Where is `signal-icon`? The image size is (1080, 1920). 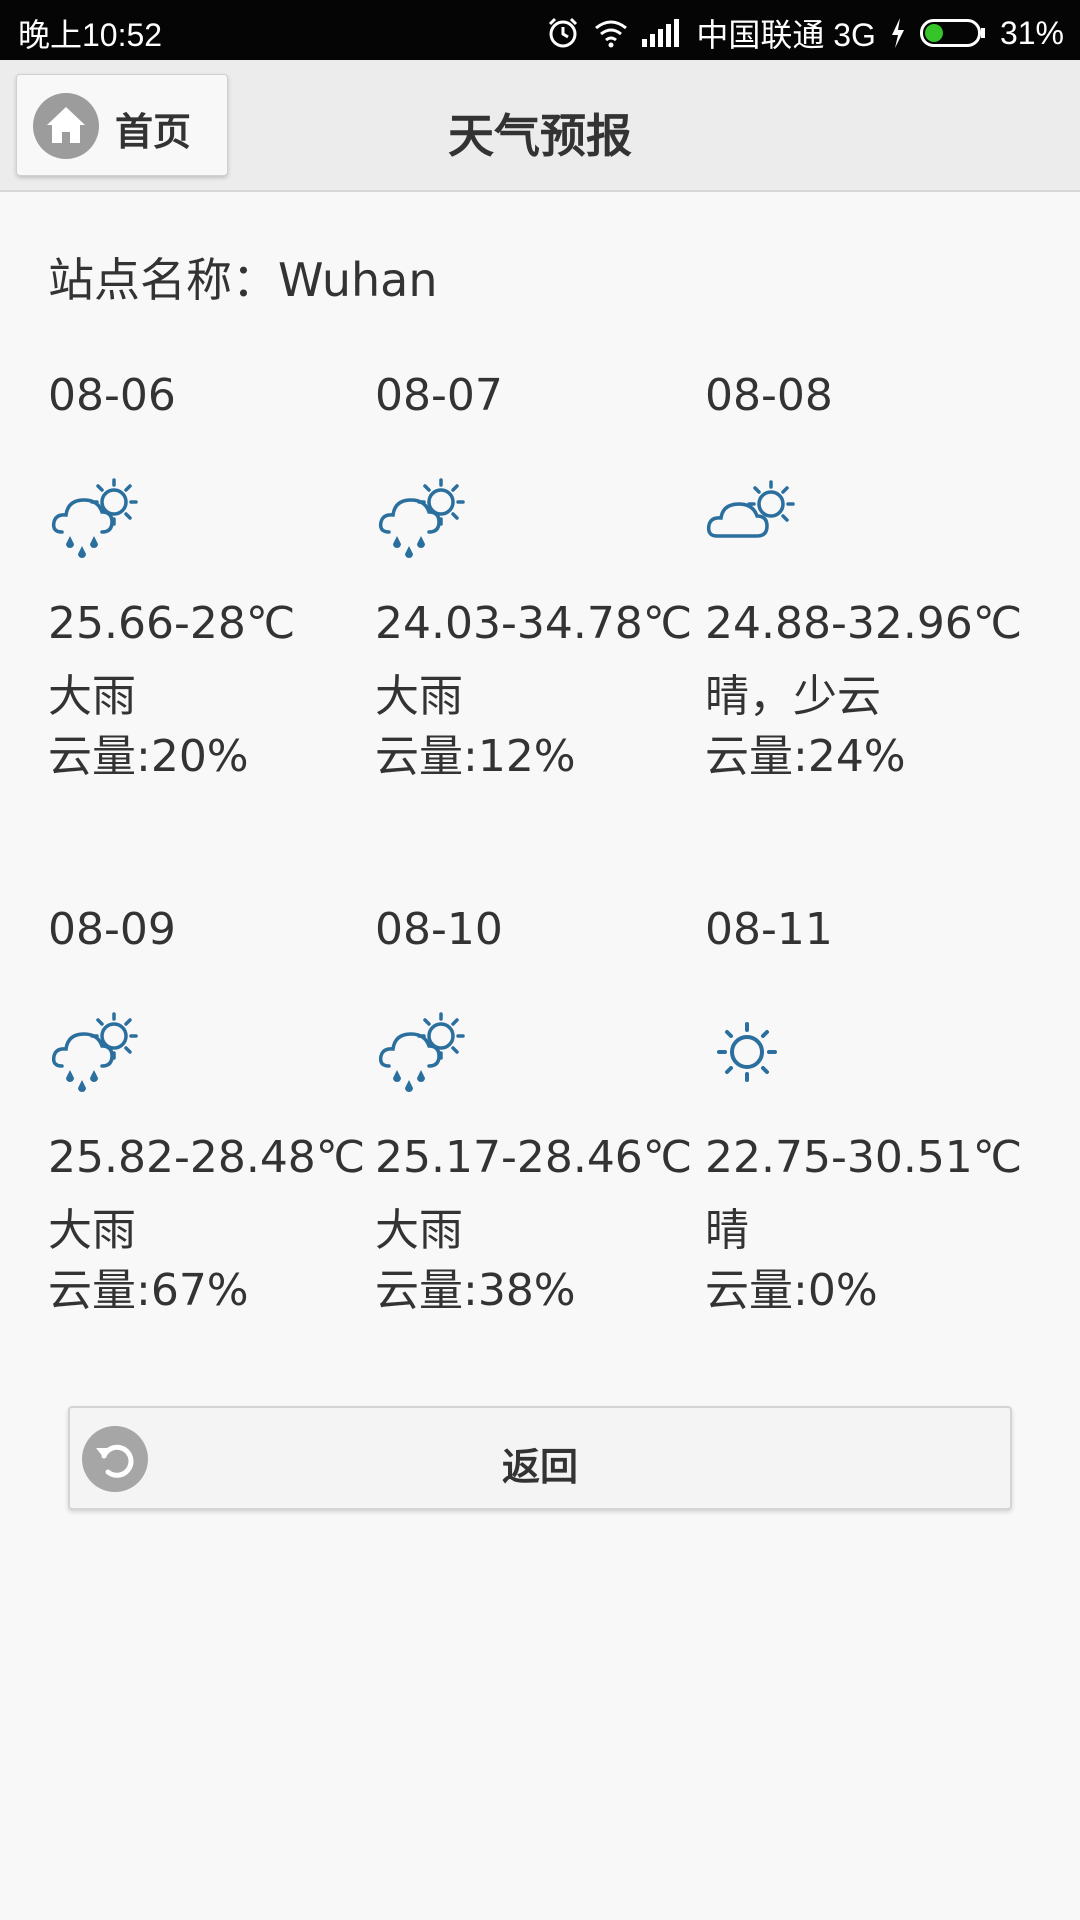 signal-icon is located at coordinates (662, 33).